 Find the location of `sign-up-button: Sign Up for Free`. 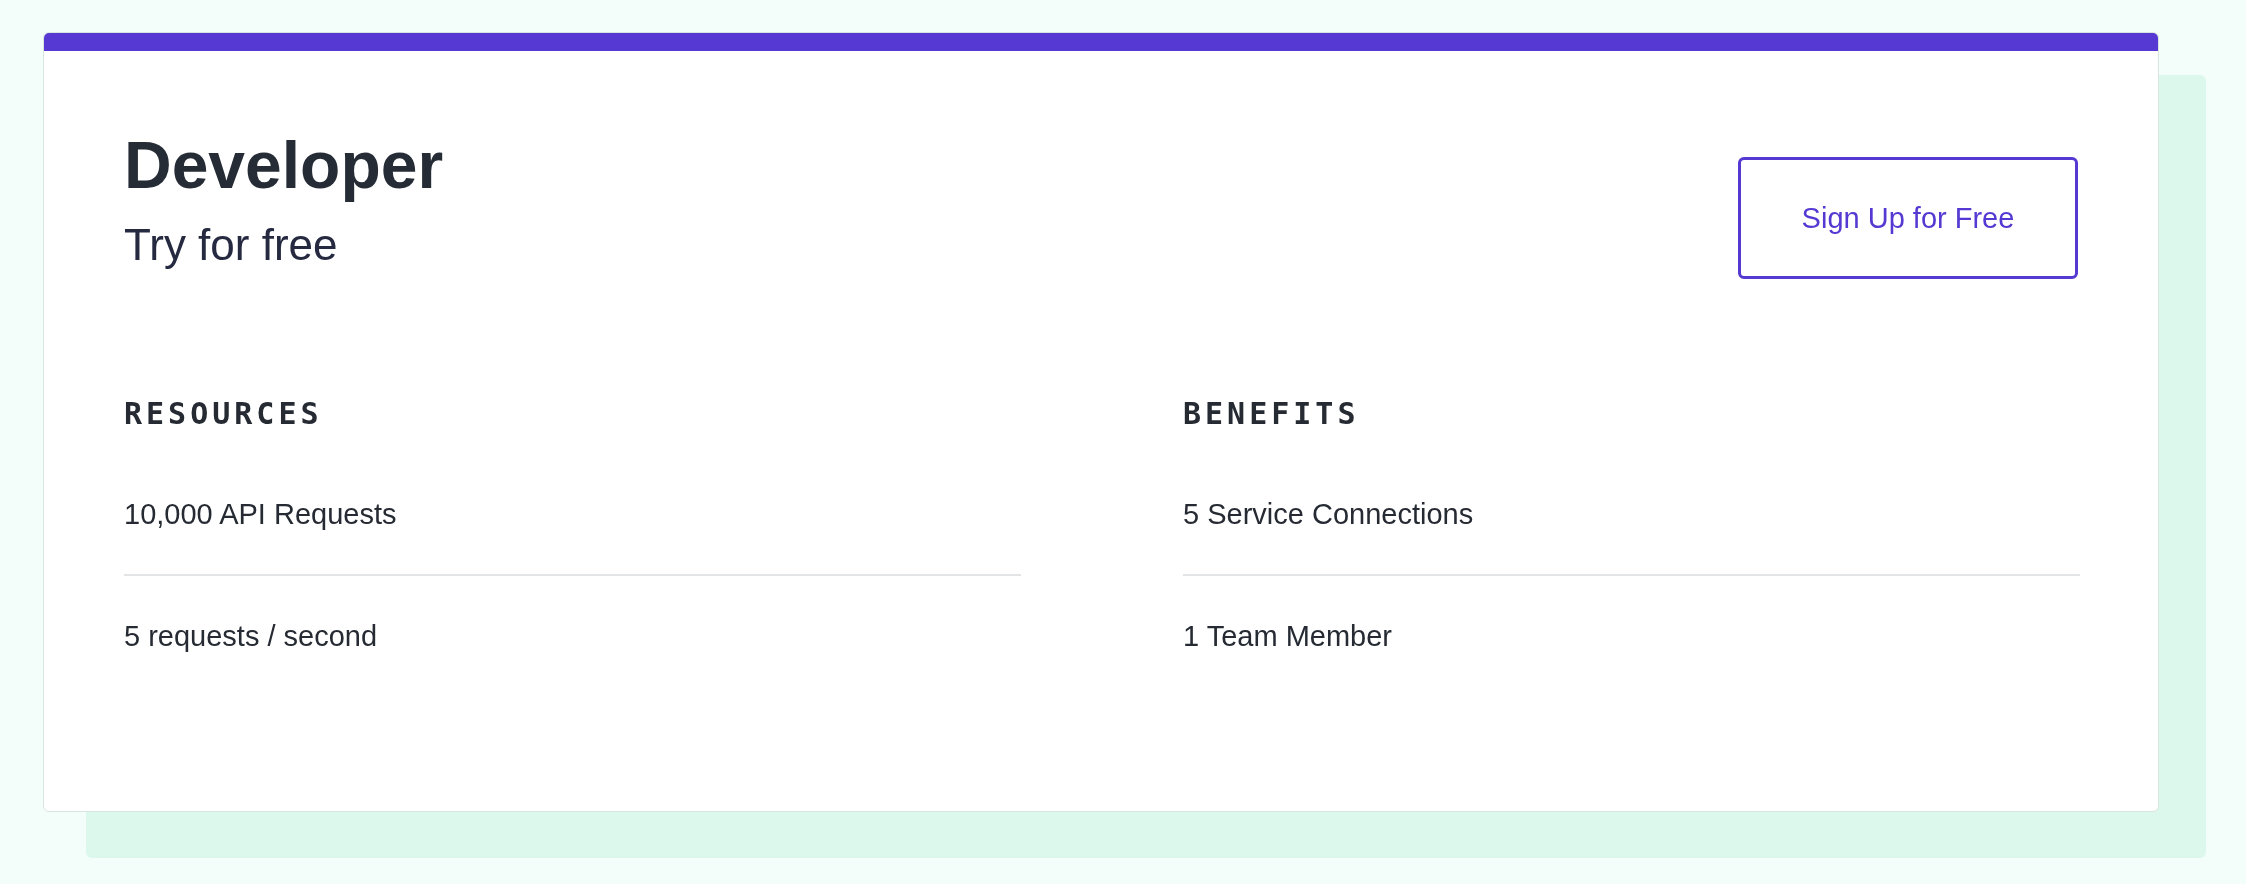

sign-up-button: Sign Up for Free is located at coordinates (1908, 218).